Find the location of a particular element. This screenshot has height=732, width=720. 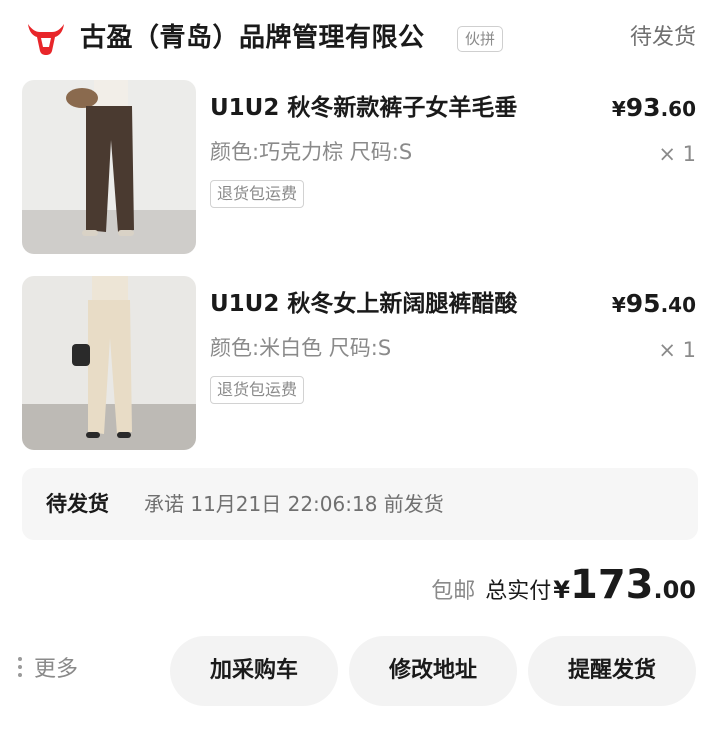

modify-address-button: 修改地址 is located at coordinates (433, 671).